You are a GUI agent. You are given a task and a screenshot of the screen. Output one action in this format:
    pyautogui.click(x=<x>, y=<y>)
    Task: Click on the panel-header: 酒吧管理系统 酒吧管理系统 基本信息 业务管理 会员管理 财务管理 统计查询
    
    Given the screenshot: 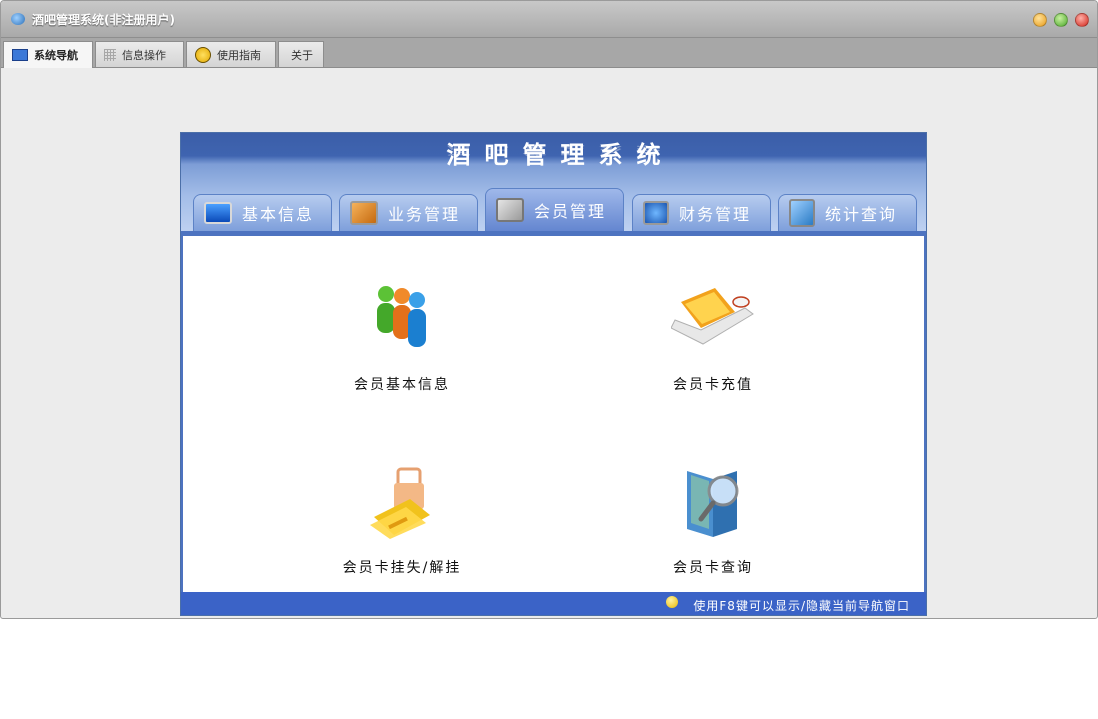 What is the action you would take?
    pyautogui.click(x=553, y=185)
    